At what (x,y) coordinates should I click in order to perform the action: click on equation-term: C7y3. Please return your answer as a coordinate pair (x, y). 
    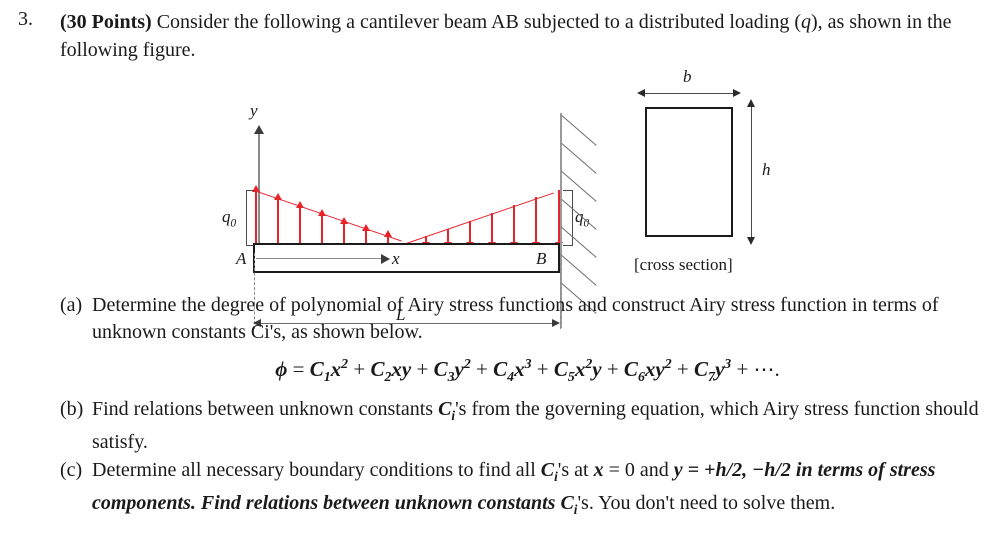
    Looking at the image, I should click on (712, 370).